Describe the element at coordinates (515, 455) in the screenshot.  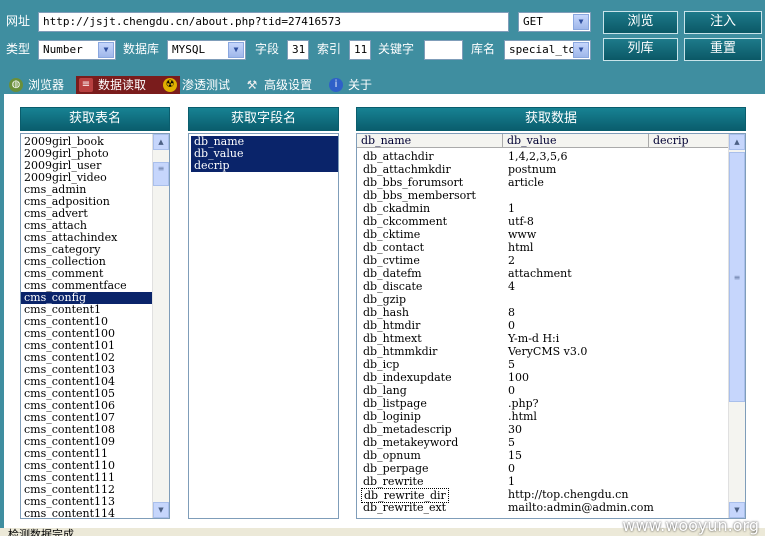
I see `cell-db-value: 15` at that location.